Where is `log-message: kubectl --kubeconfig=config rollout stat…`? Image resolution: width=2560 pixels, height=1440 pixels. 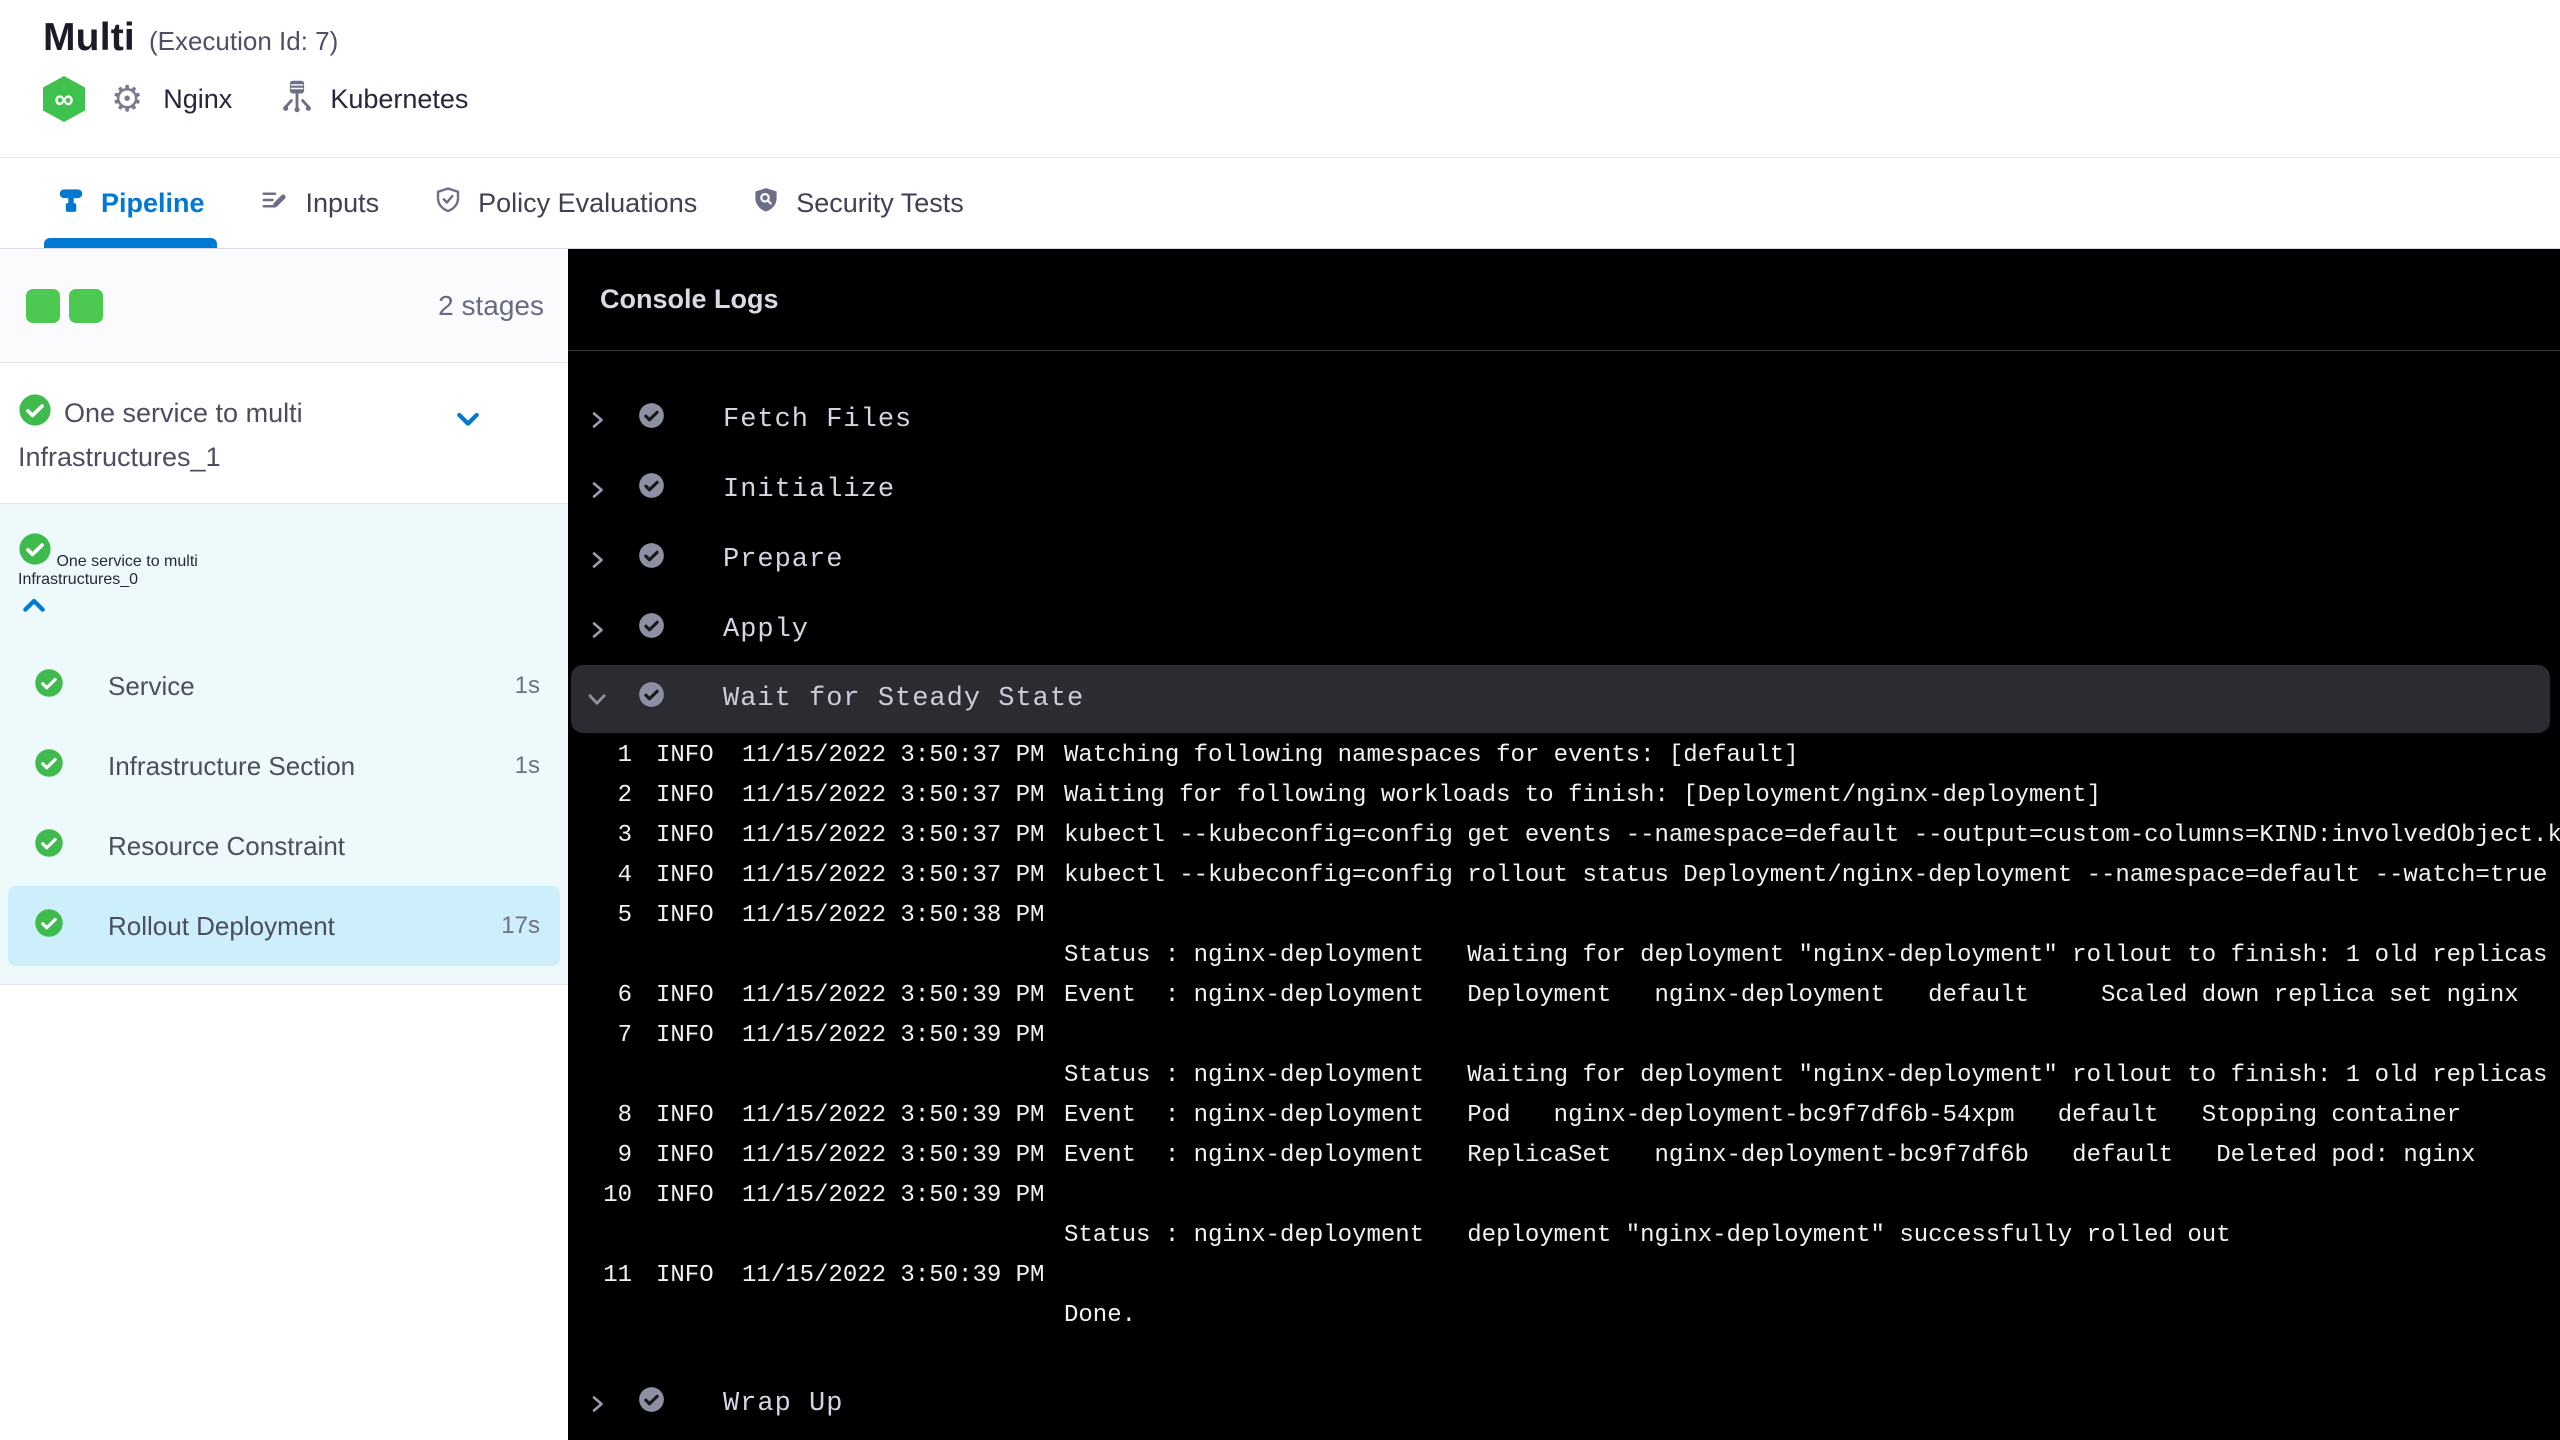
log-message: kubectl --kubeconfig=config rollout stat… is located at coordinates (1806, 875).